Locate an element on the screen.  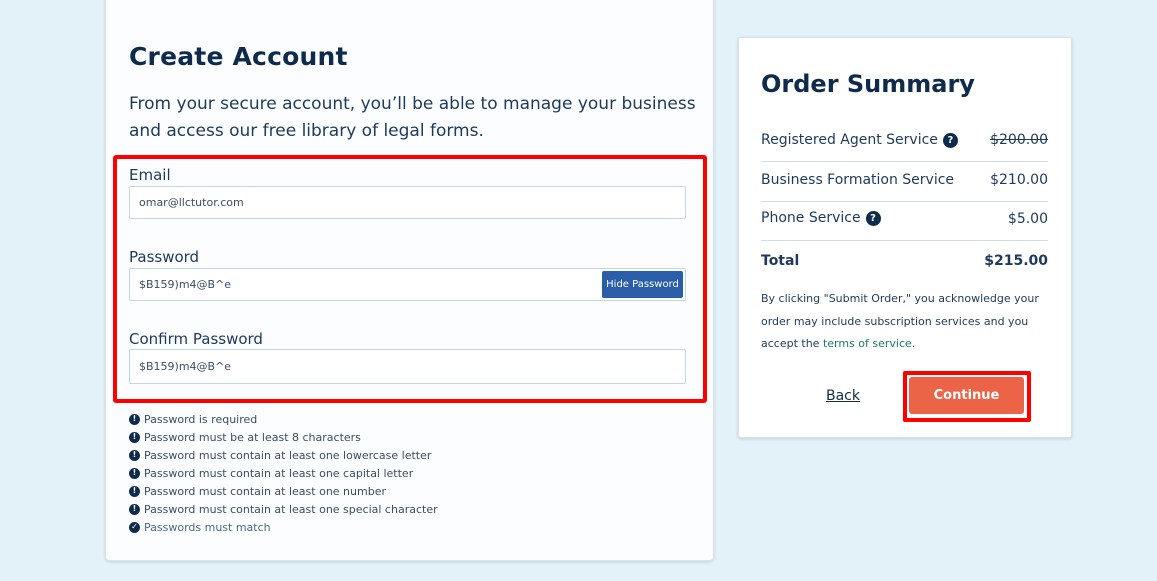
terms-of-service-link: terms of service is located at coordinates (867, 343).